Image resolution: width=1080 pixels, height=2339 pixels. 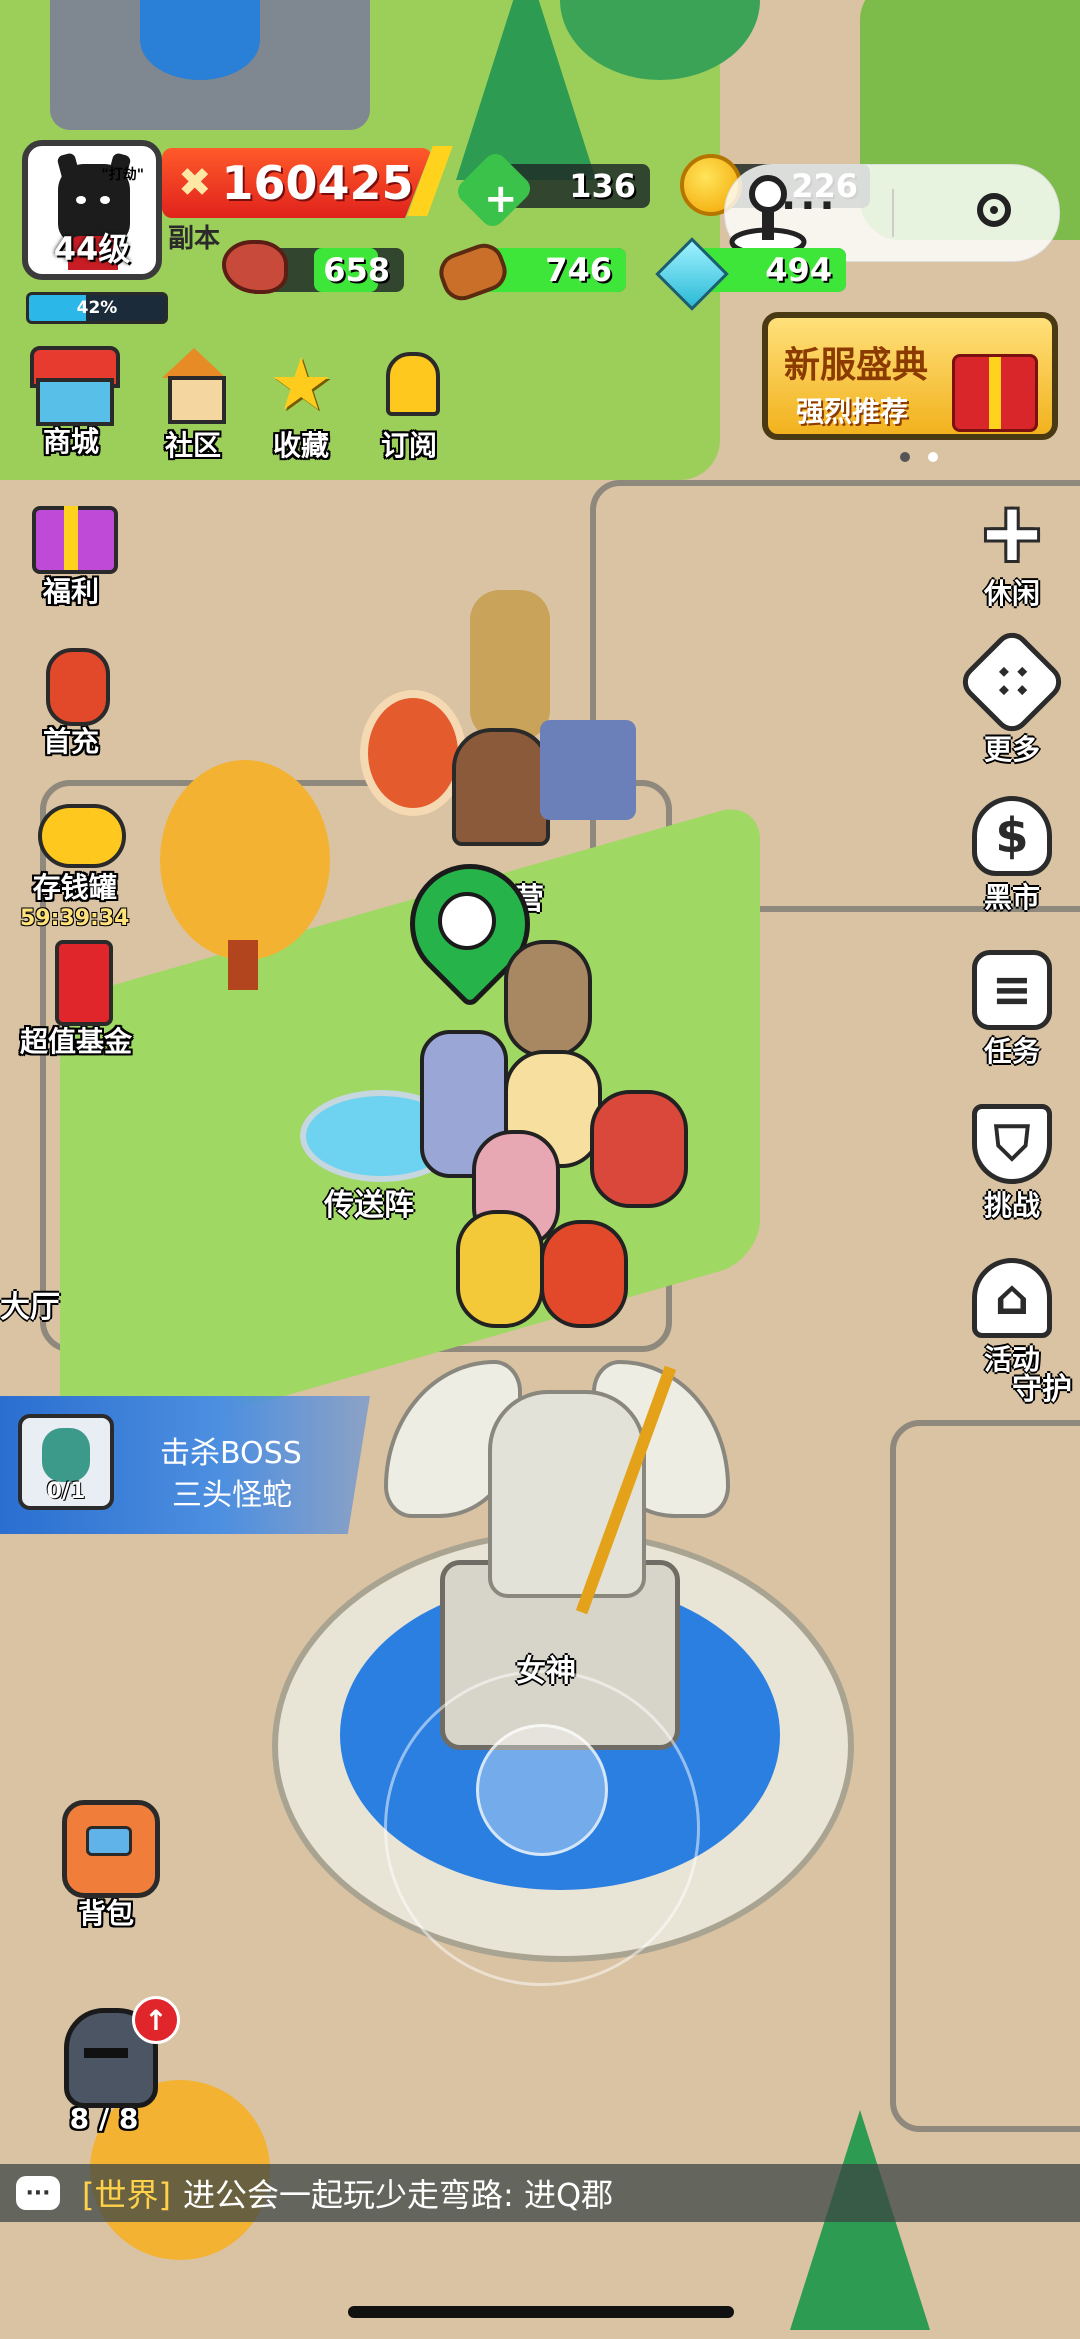 What do you see at coordinates (578, 270) in the screenshot?
I see `wood-value: 746` at bounding box center [578, 270].